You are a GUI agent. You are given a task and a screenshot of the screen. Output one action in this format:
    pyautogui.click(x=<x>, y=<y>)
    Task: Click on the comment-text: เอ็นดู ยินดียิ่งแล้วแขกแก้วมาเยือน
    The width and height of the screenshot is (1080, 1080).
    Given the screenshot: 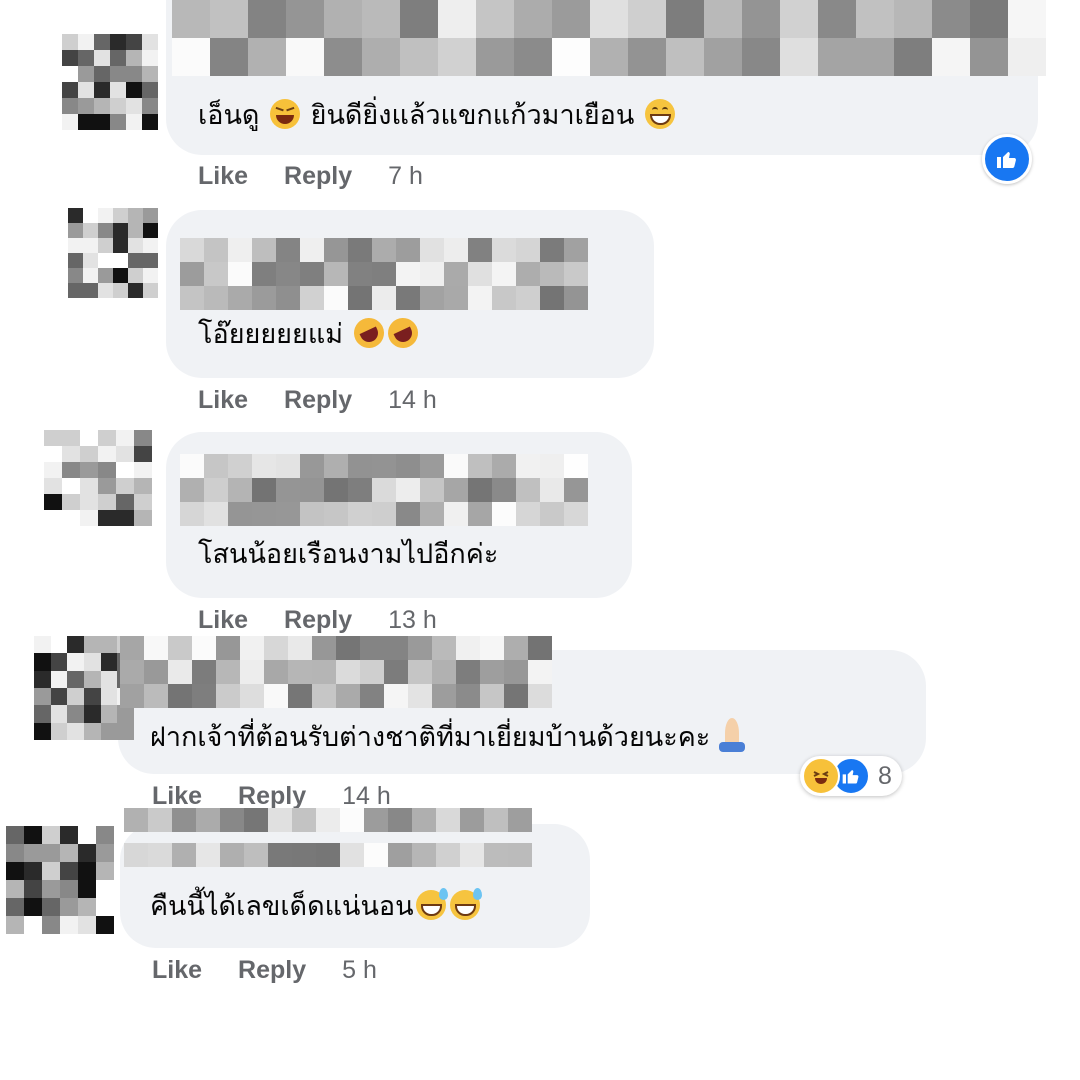 What is the action you would take?
    pyautogui.click(x=437, y=116)
    